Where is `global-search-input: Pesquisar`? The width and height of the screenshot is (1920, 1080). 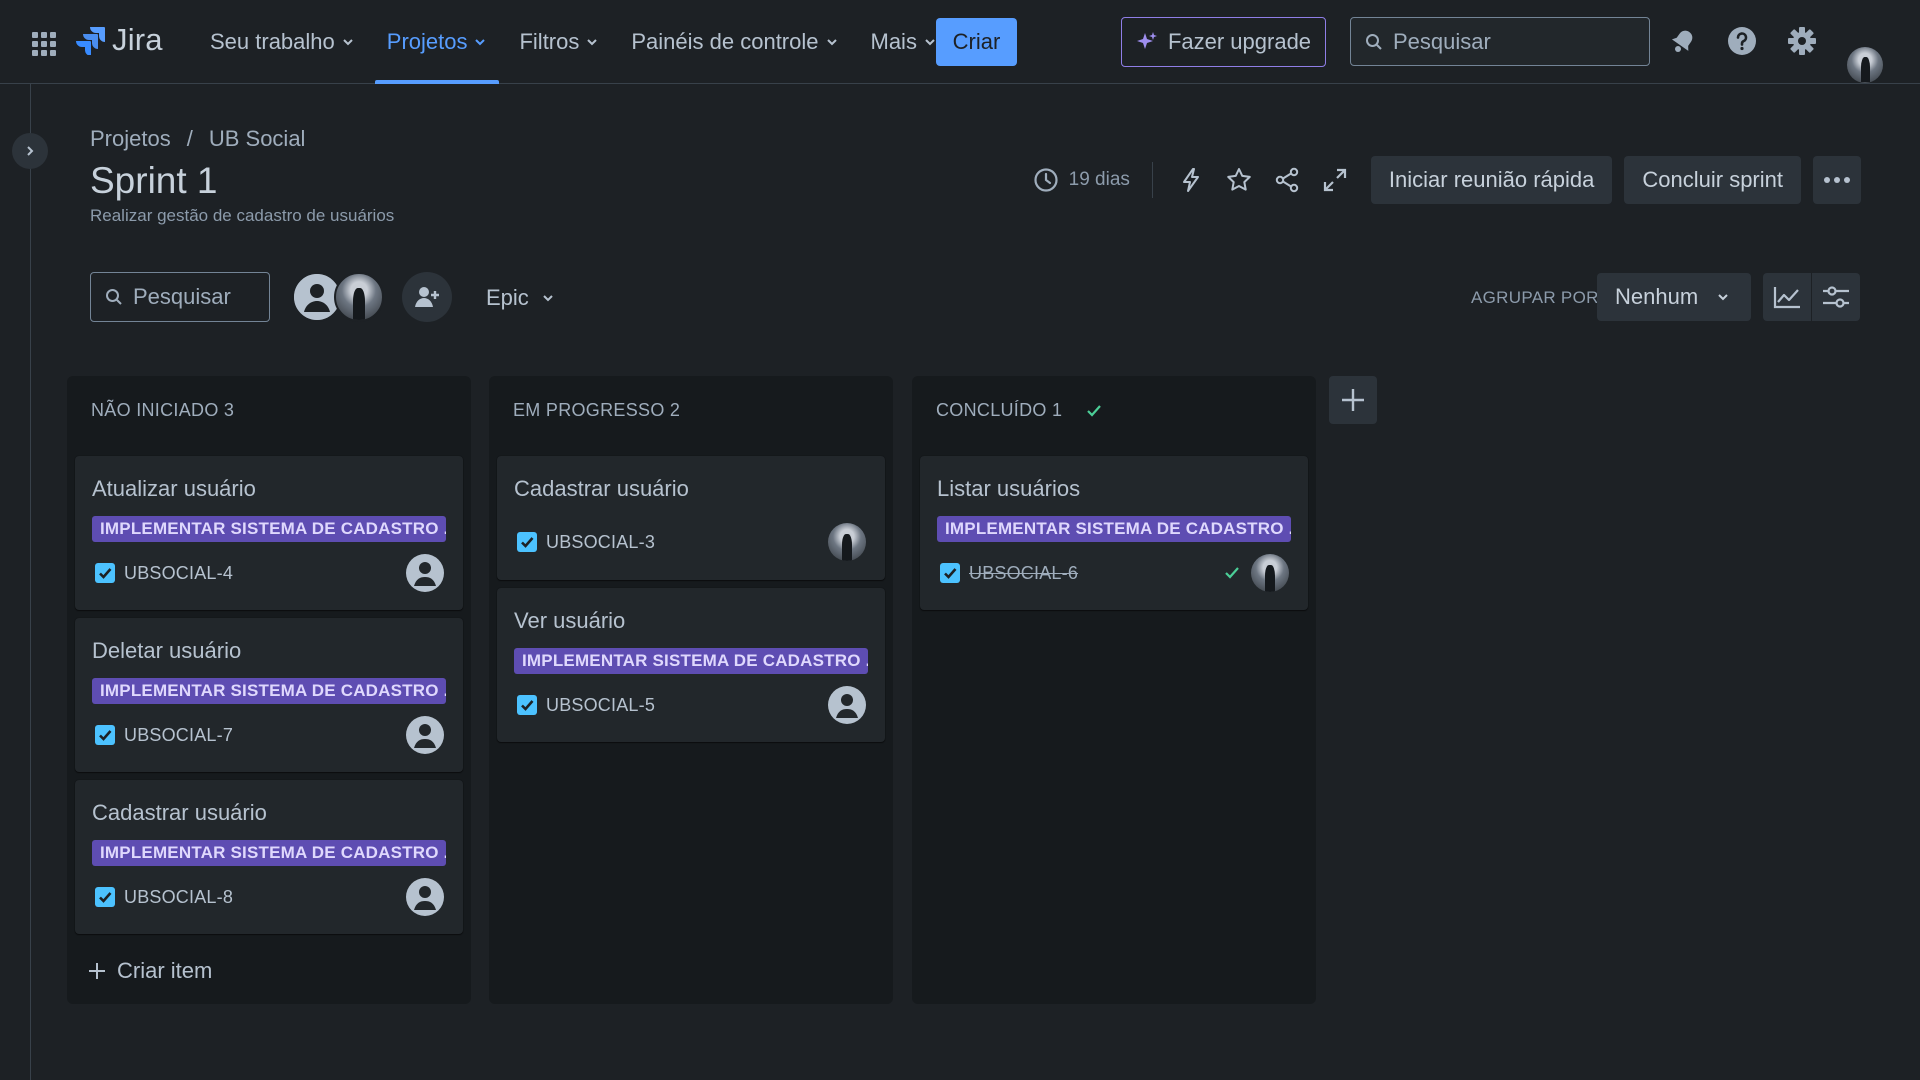 global-search-input: Pesquisar is located at coordinates (1500, 41).